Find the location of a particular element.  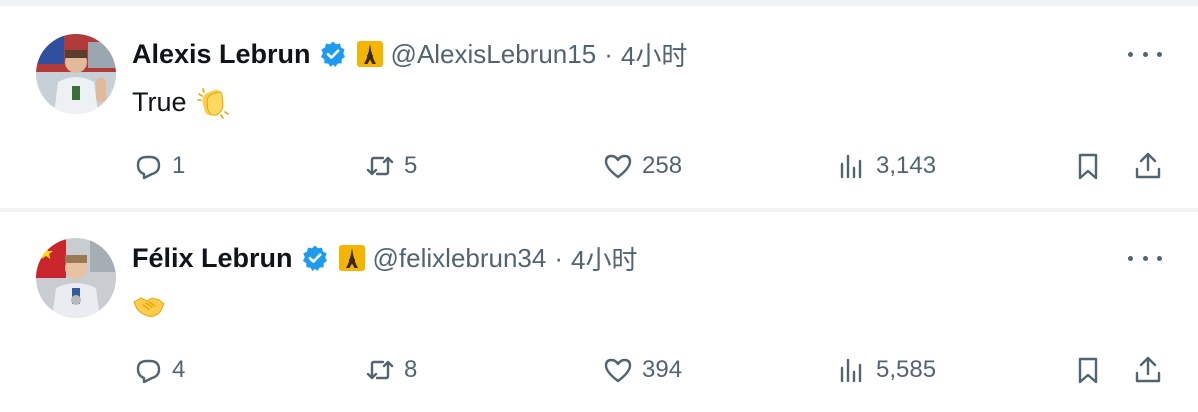

views-count: 3,143 is located at coordinates (906, 165).